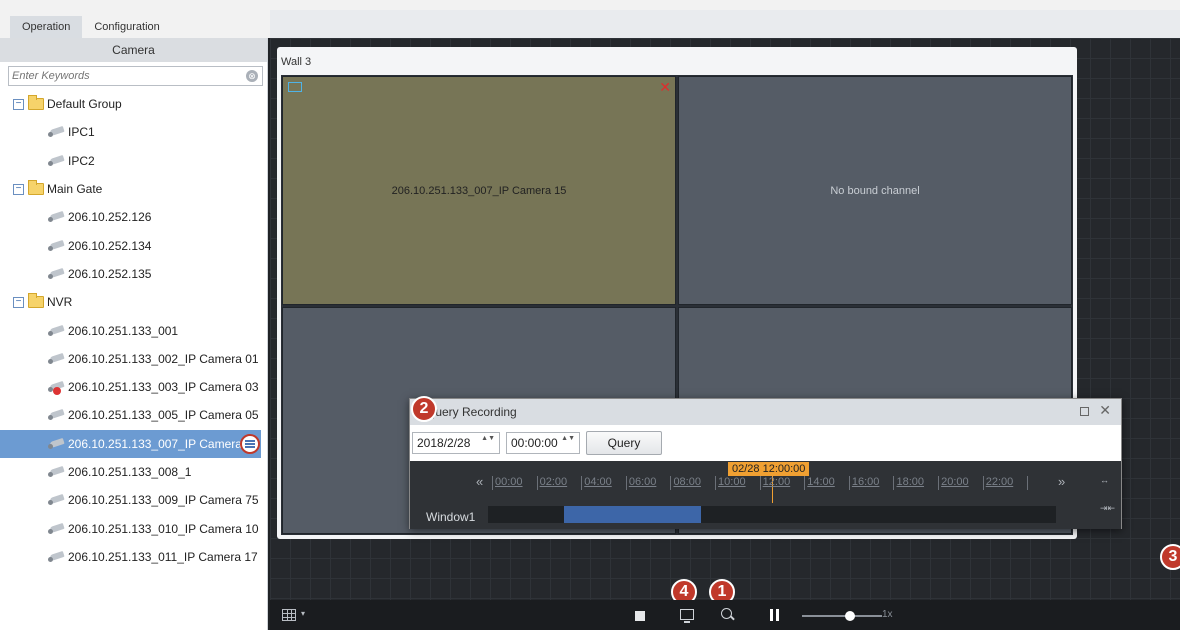  I want to click on search-icon, so click(726, 613).